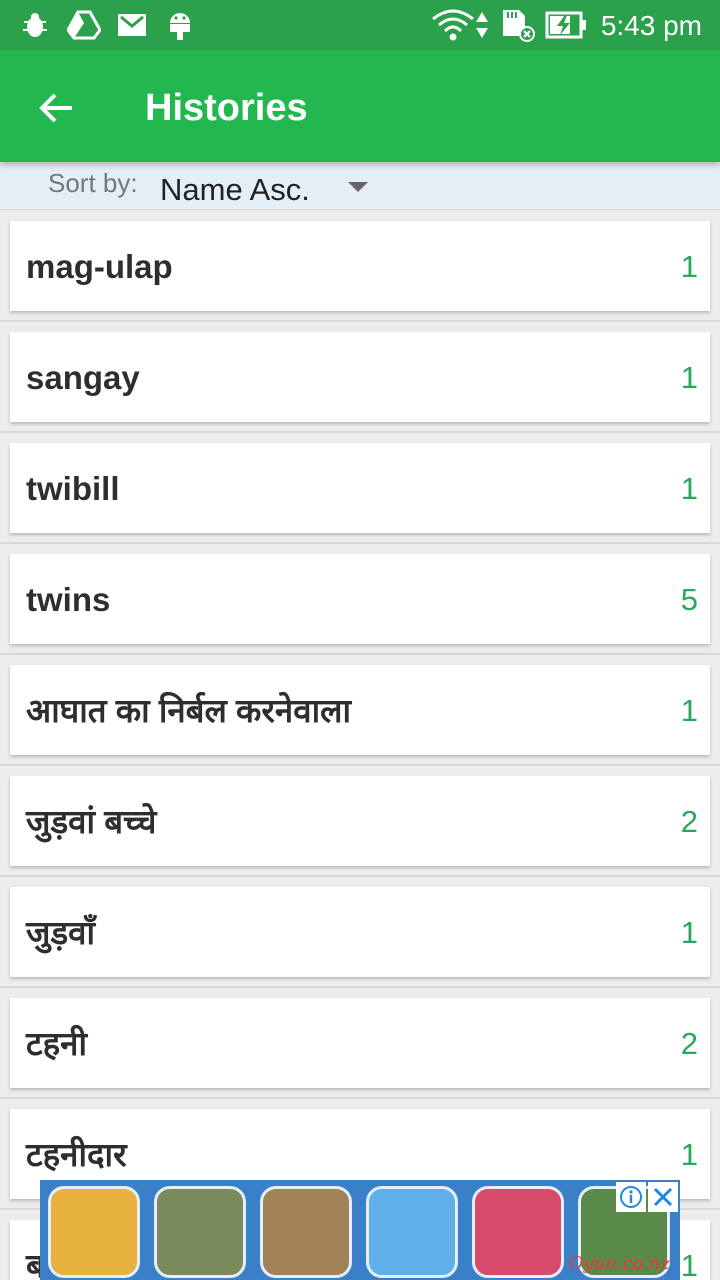 The width and height of the screenshot is (720, 1280). Describe the element at coordinates (132, 25) in the screenshot. I see `gmail-icon` at that location.